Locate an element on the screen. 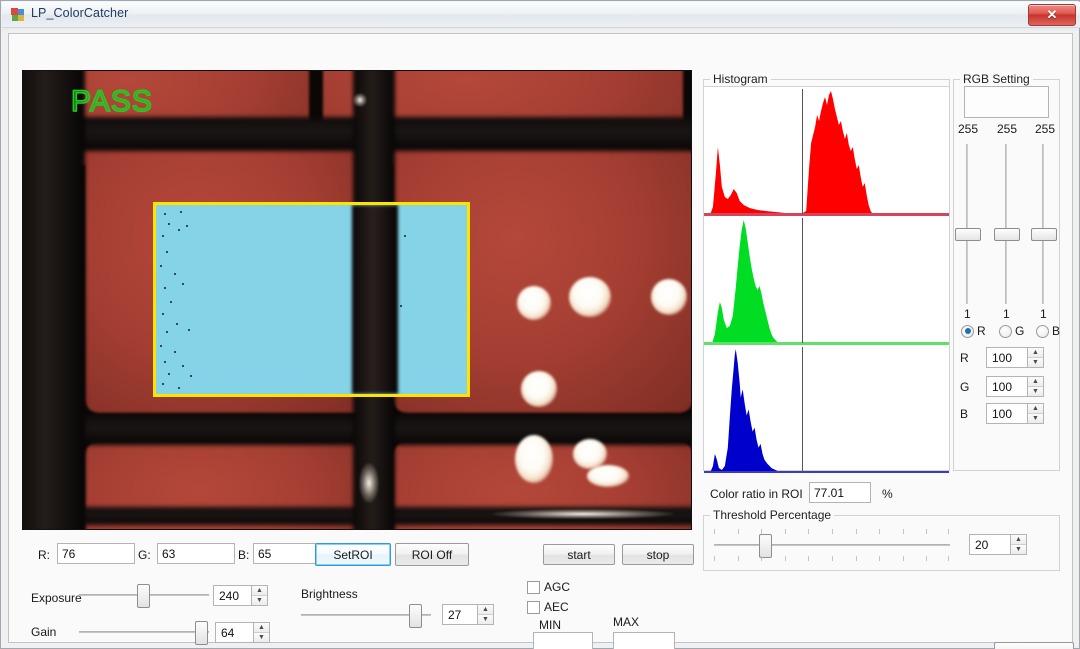  rgb-field-label-r: R is located at coordinates (964, 358).